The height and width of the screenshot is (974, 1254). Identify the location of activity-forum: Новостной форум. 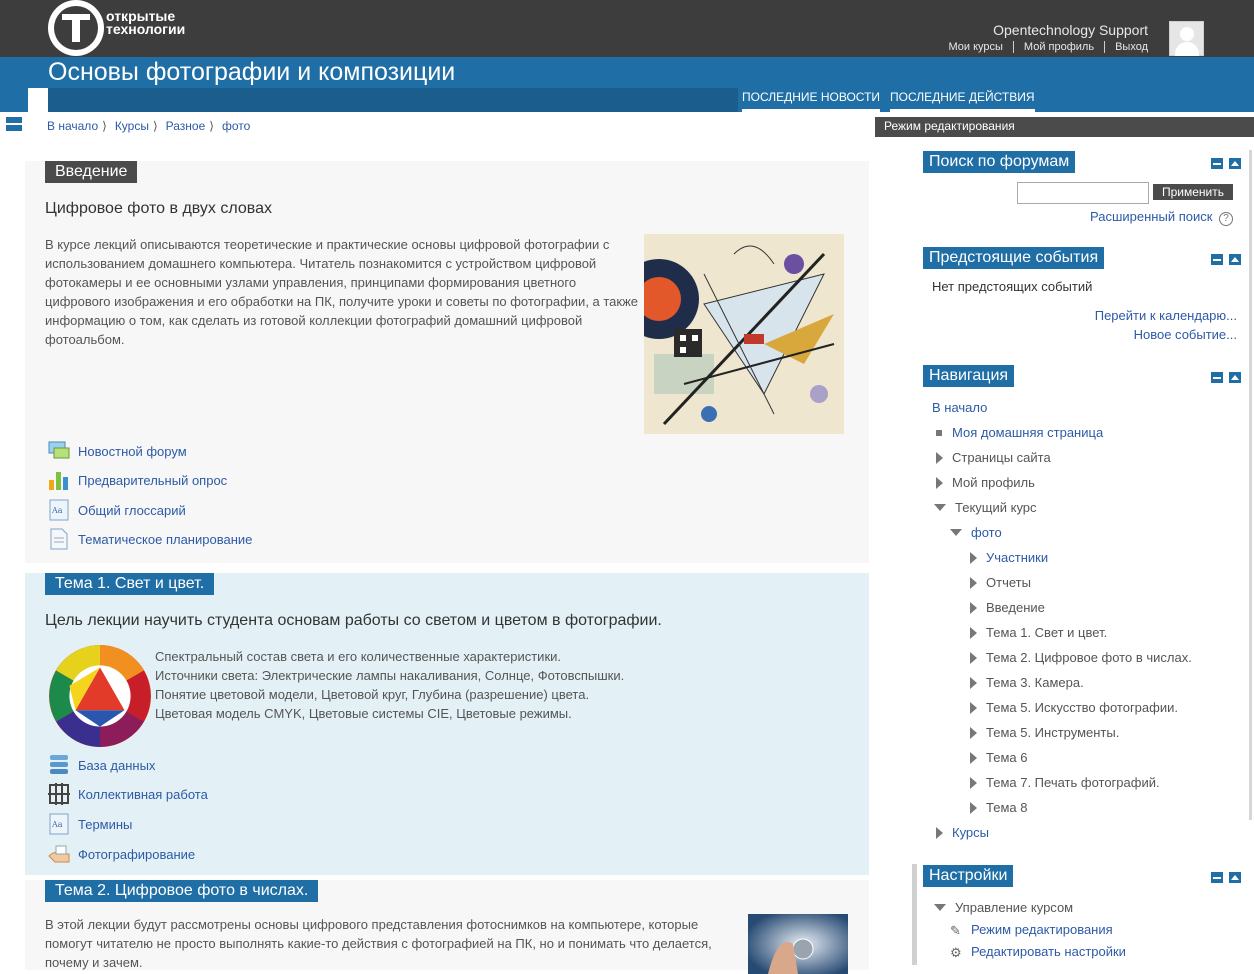
(117, 451).